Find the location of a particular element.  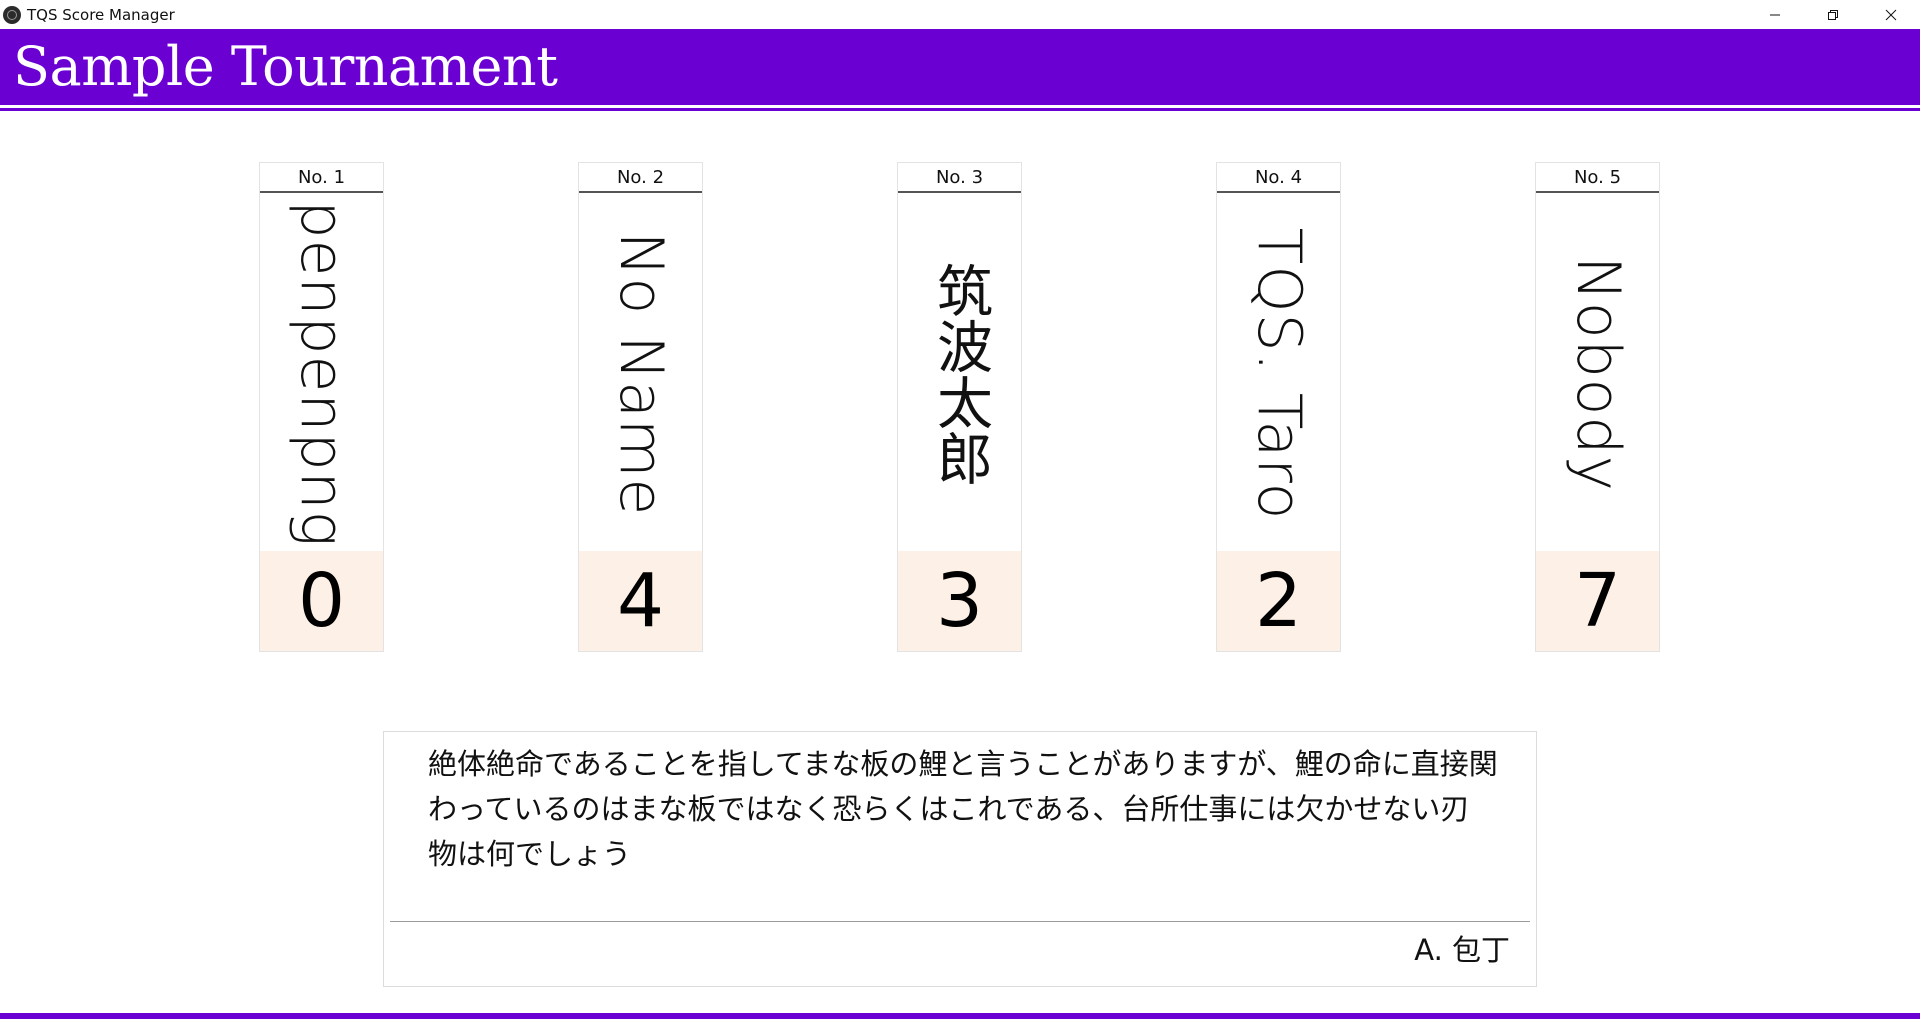

player-score: 2 is located at coordinates (1278, 601).